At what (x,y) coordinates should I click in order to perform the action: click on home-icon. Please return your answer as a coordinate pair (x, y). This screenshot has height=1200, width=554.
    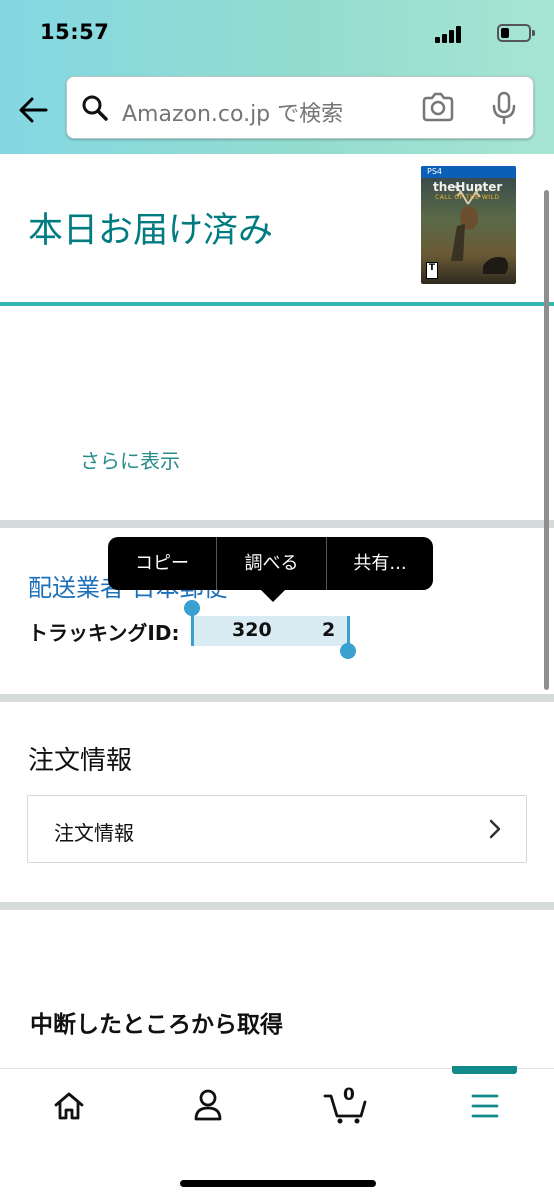
    Looking at the image, I should click on (69, 1106).